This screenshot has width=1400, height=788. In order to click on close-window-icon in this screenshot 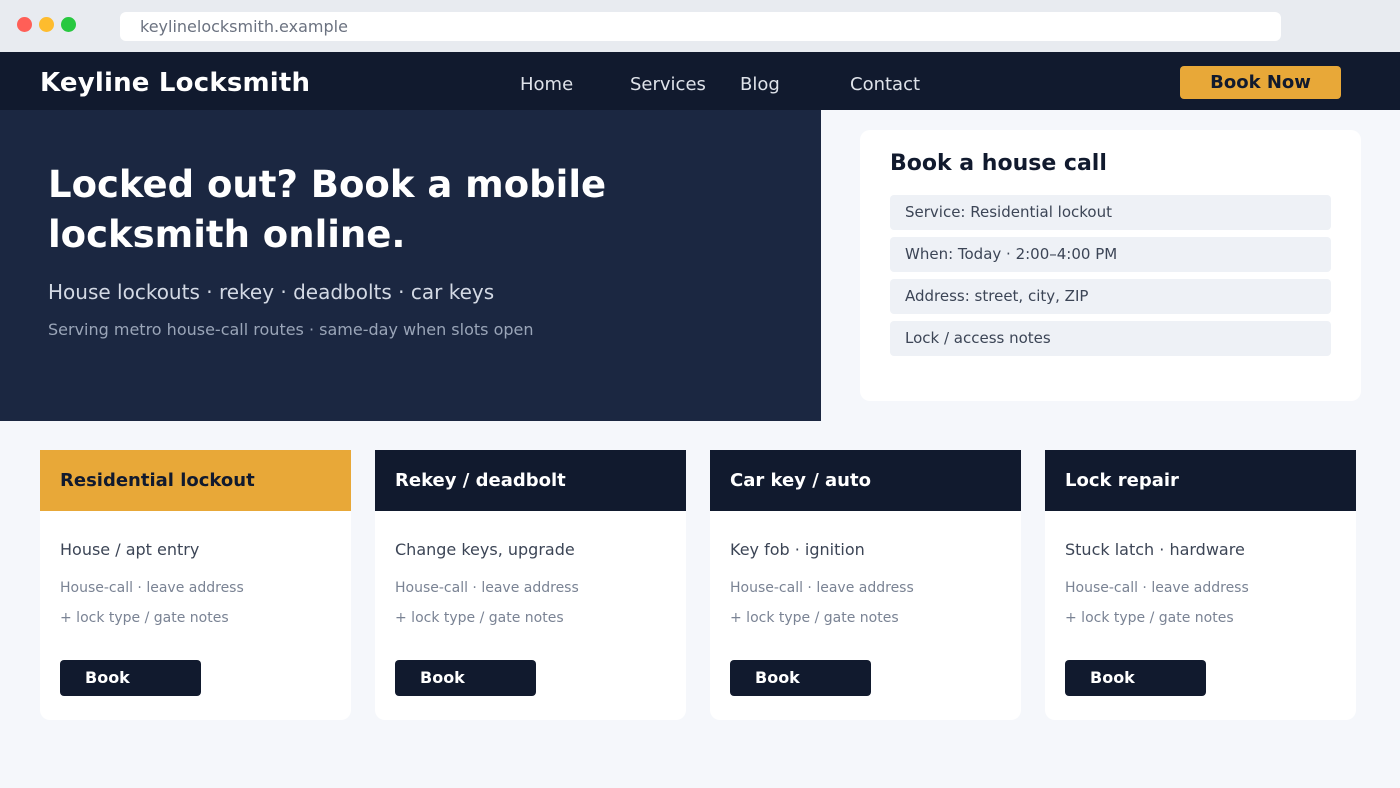, I will do `click(24, 24)`.